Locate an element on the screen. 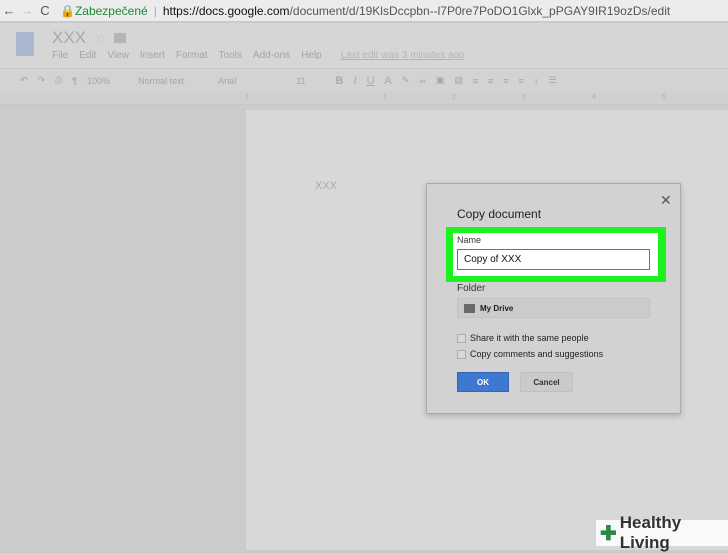 The width and height of the screenshot is (728, 553). ruler-mark: 2 is located at coordinates (454, 97).